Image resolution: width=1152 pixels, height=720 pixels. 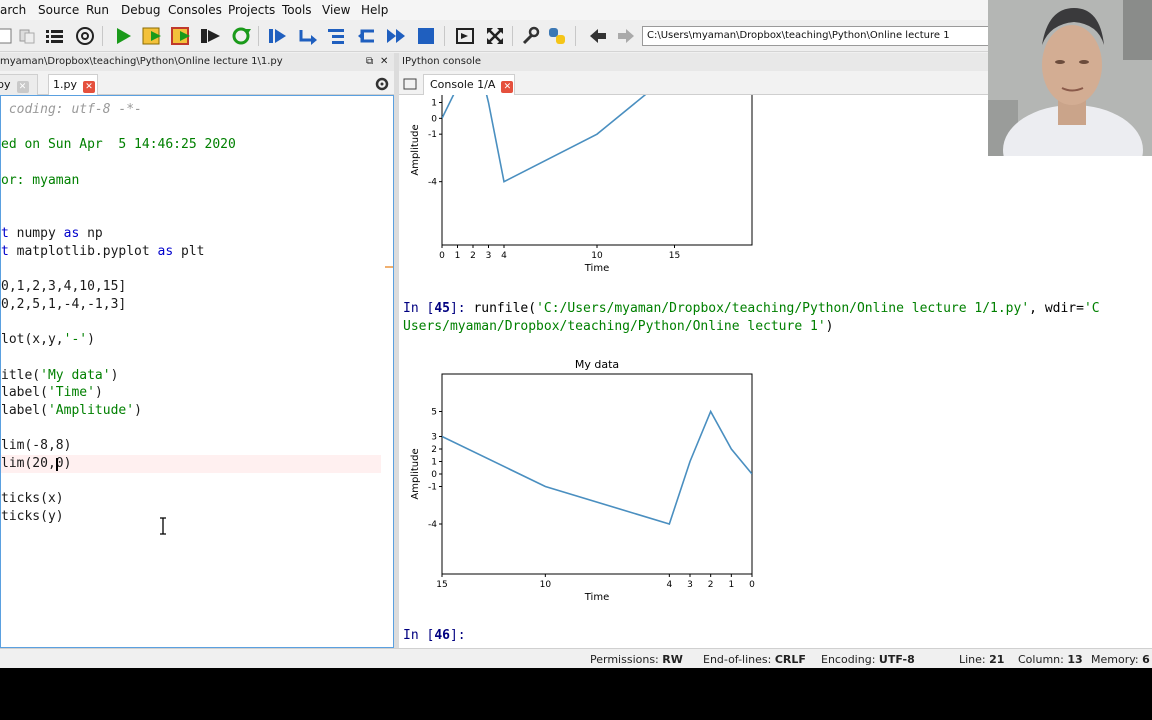 What do you see at coordinates (197, 83) in the screenshot?
I see `editor-tabs: py ✕ 1.py ✕` at bounding box center [197, 83].